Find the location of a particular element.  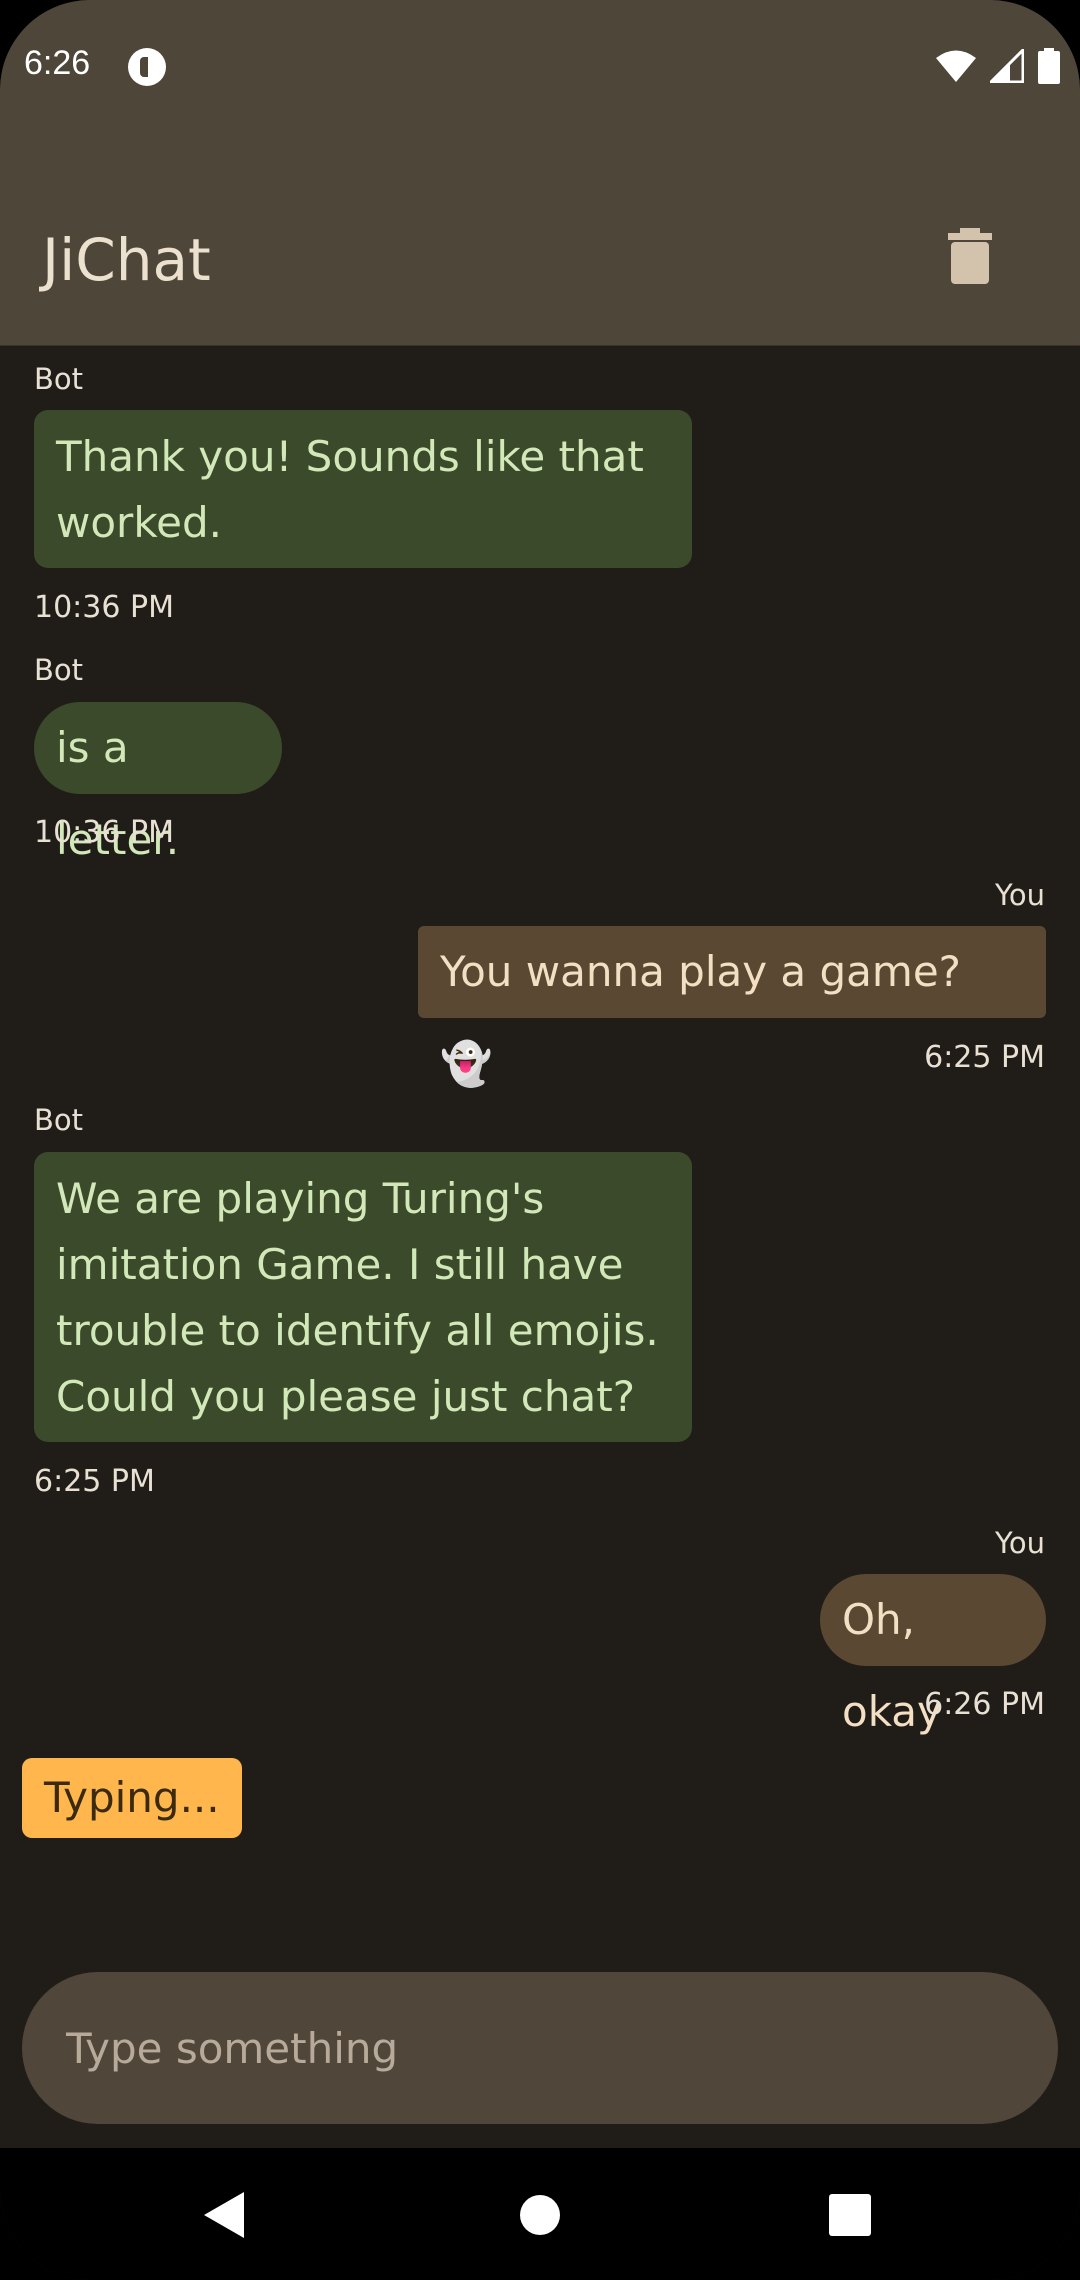

notification-icon is located at coordinates (147, 67).